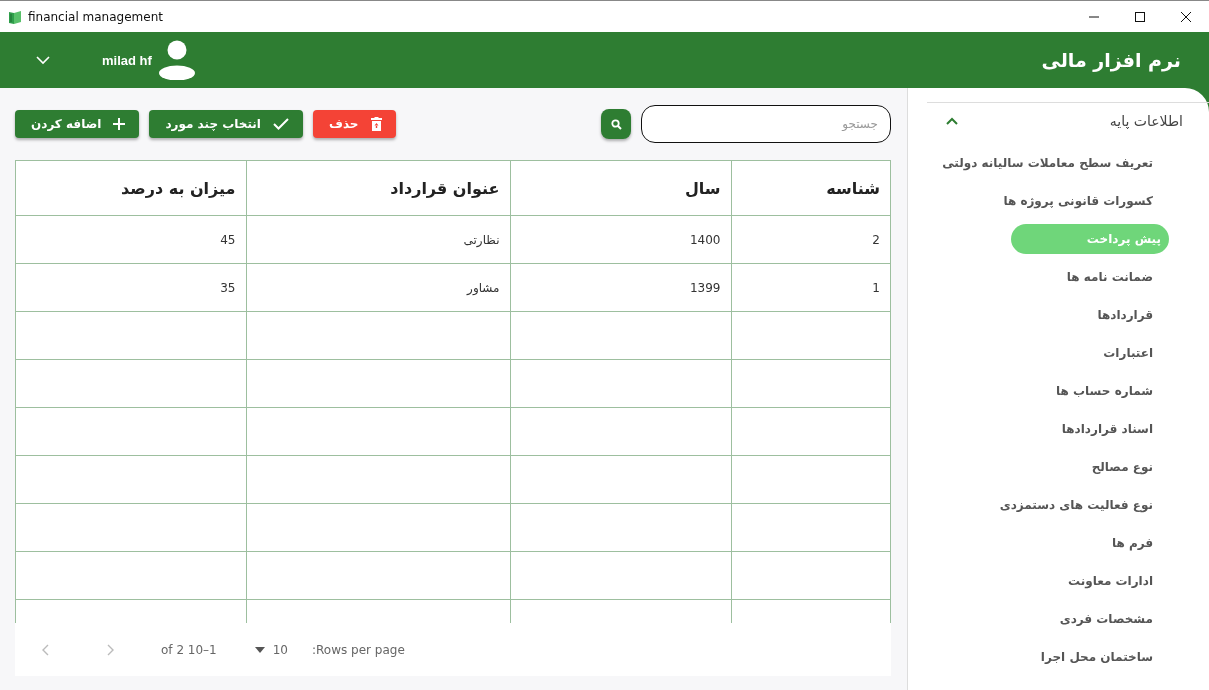  What do you see at coordinates (810, 287) in the screenshot?
I see `table-cell: 1` at bounding box center [810, 287].